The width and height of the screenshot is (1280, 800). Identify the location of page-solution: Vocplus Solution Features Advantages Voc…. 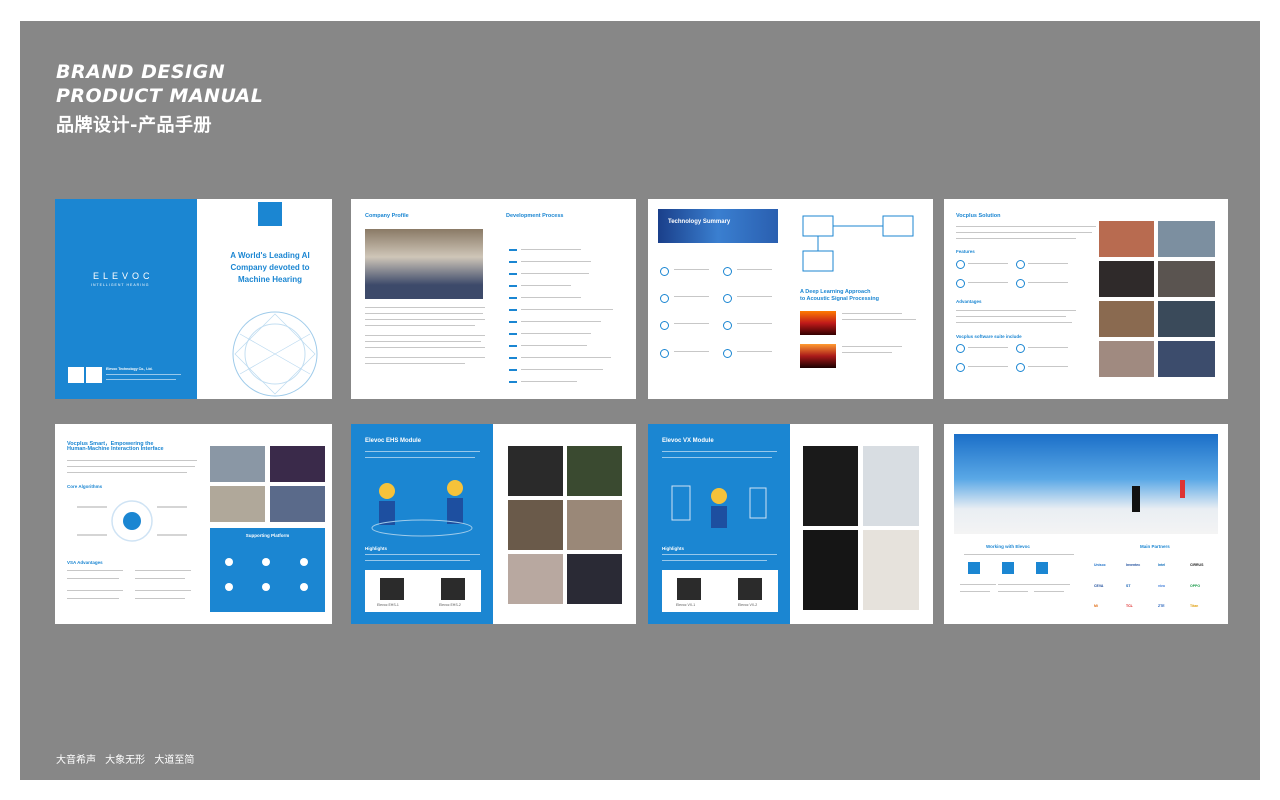
(1086, 299).